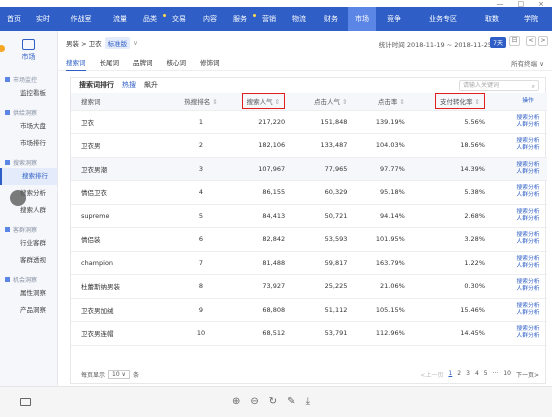 This screenshot has height=417, width=552. What do you see at coordinates (468, 374) in the screenshot?
I see `page-number: 3` at bounding box center [468, 374].